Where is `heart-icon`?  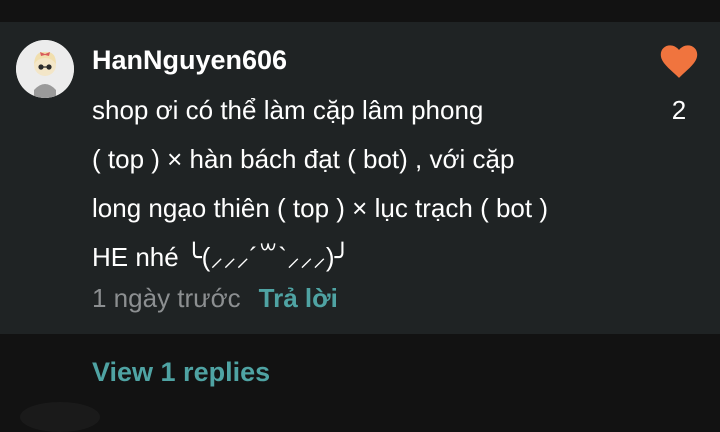 heart-icon is located at coordinates (679, 62).